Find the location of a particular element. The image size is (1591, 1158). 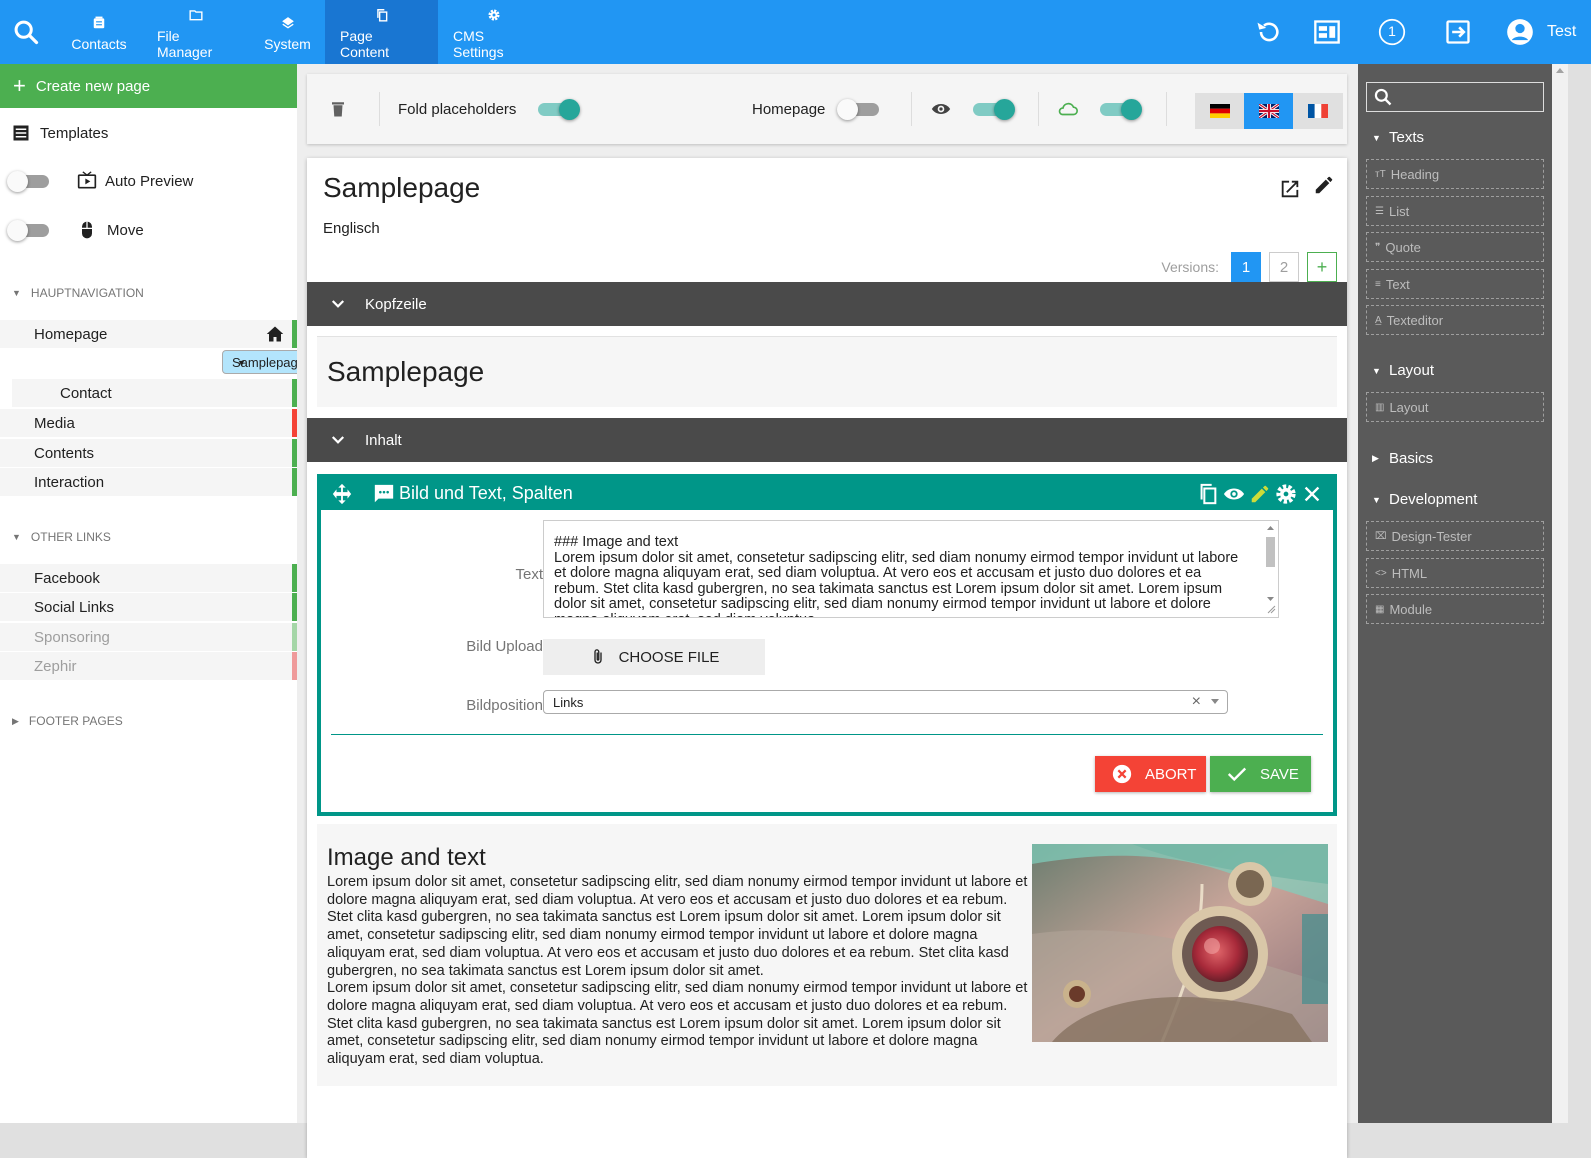

group-basics: ▶ Basics is located at coordinates (1402, 458).